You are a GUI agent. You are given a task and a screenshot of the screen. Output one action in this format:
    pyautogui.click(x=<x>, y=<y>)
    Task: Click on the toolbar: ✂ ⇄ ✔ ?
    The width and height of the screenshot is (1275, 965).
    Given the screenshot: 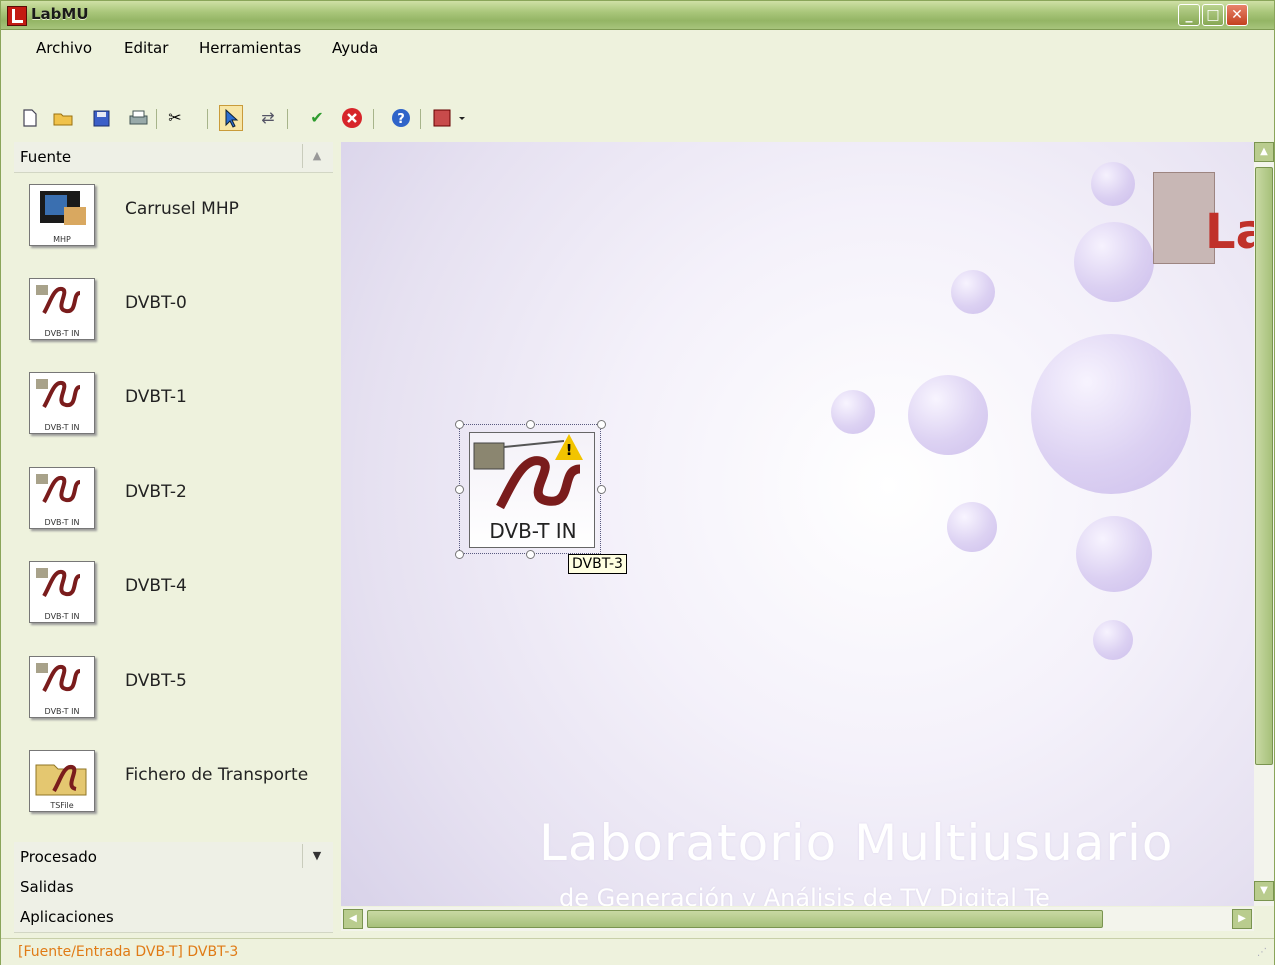 What is the action you would take?
    pyautogui.click(x=639, y=120)
    